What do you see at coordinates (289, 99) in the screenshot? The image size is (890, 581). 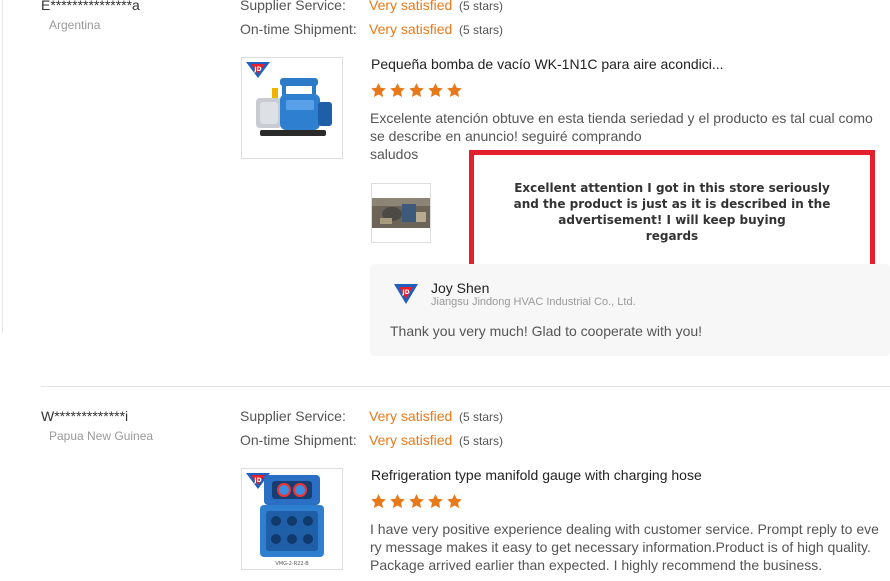 I see `vacuum-pump-image: JD` at bounding box center [289, 99].